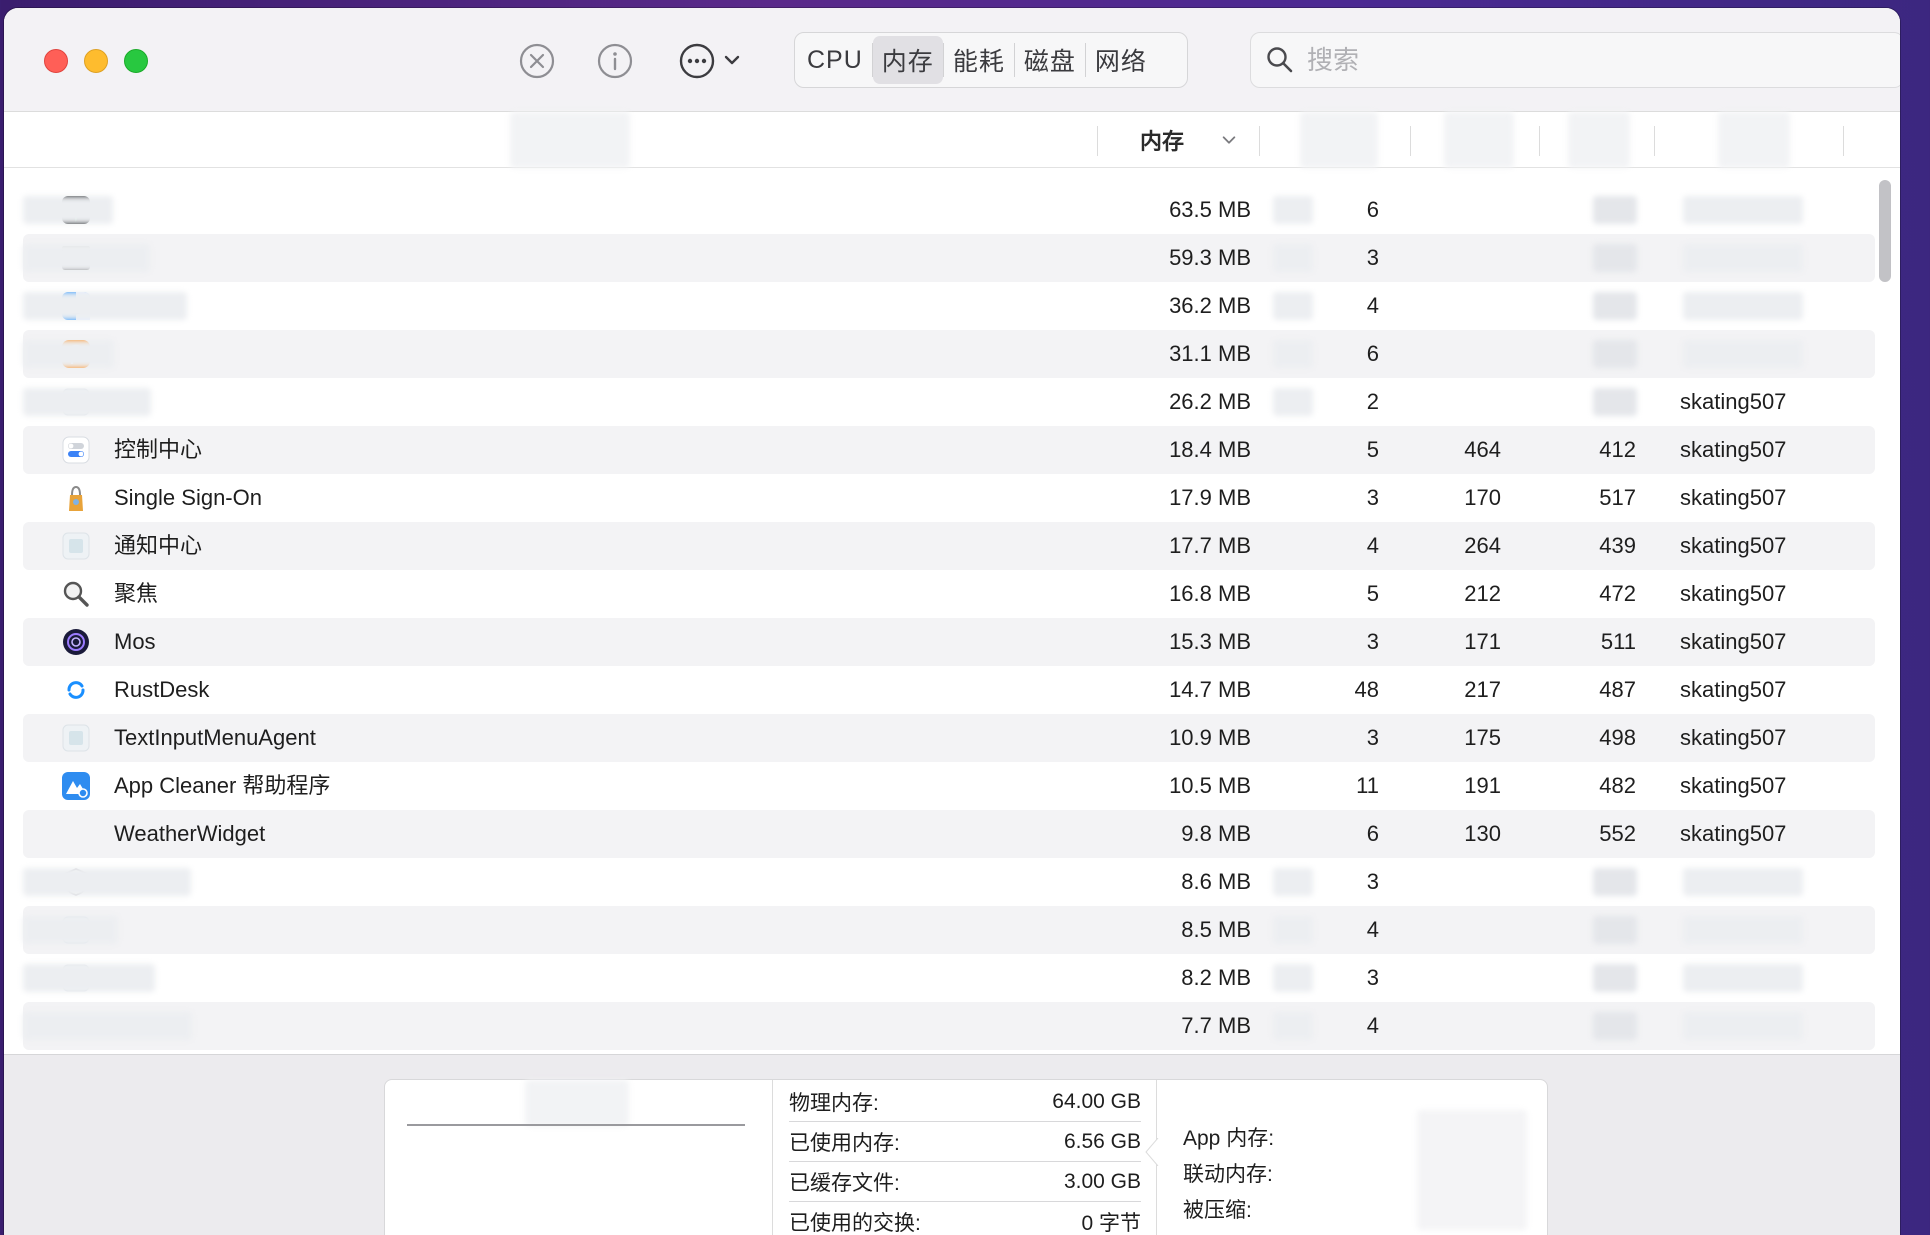 The height and width of the screenshot is (1235, 1930). I want to click on threads-value: 2, so click(1372, 401).